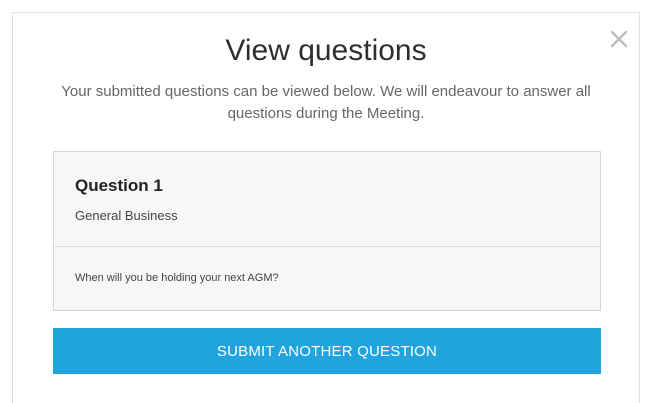 The height and width of the screenshot is (403, 652). I want to click on question-title: Question 1, so click(119, 185).